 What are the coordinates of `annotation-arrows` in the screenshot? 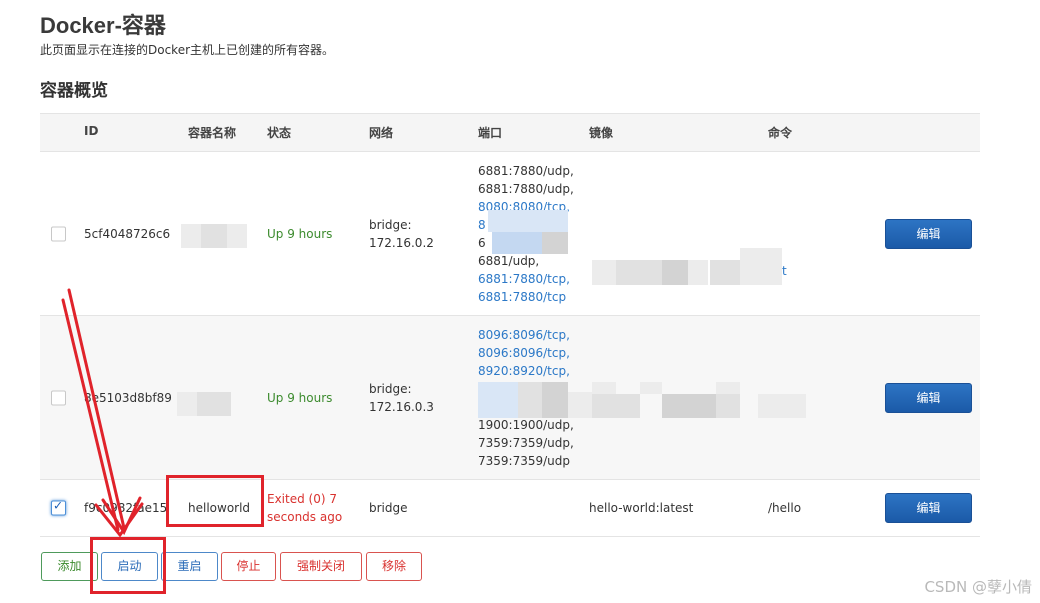 It's located at (102, 413).